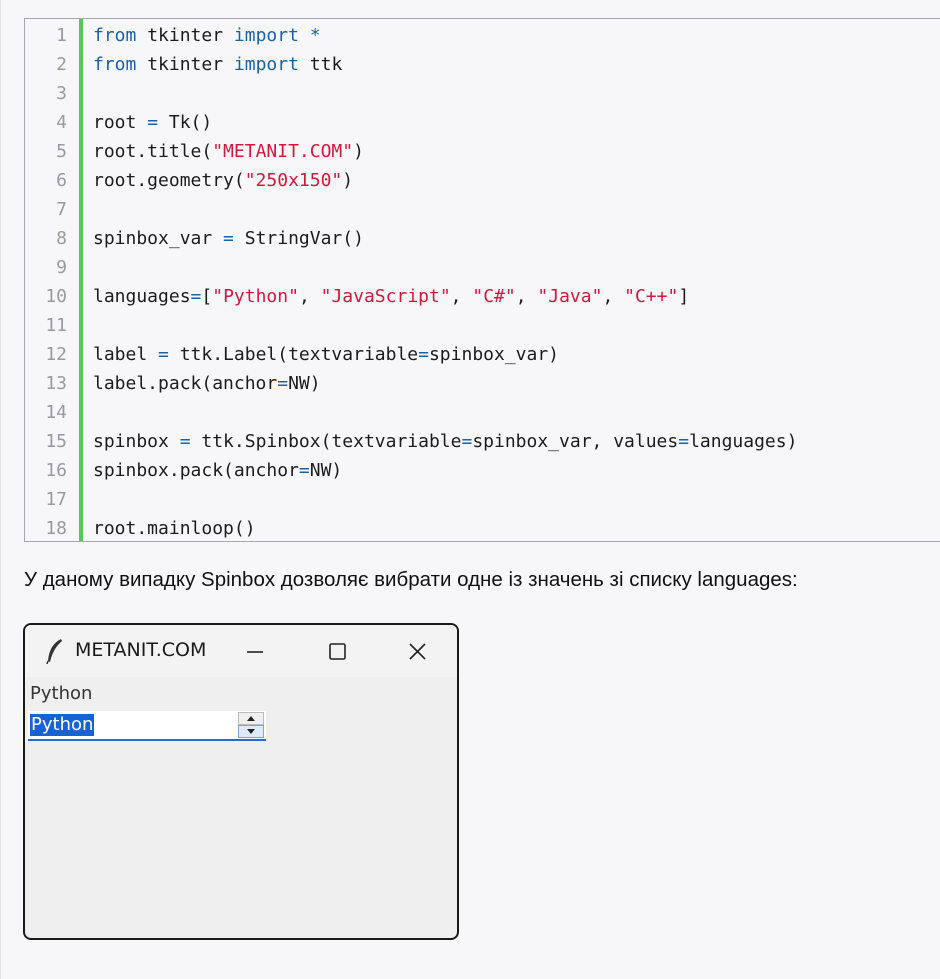 The image size is (940, 979). I want to click on line-number: 7, so click(61, 209).